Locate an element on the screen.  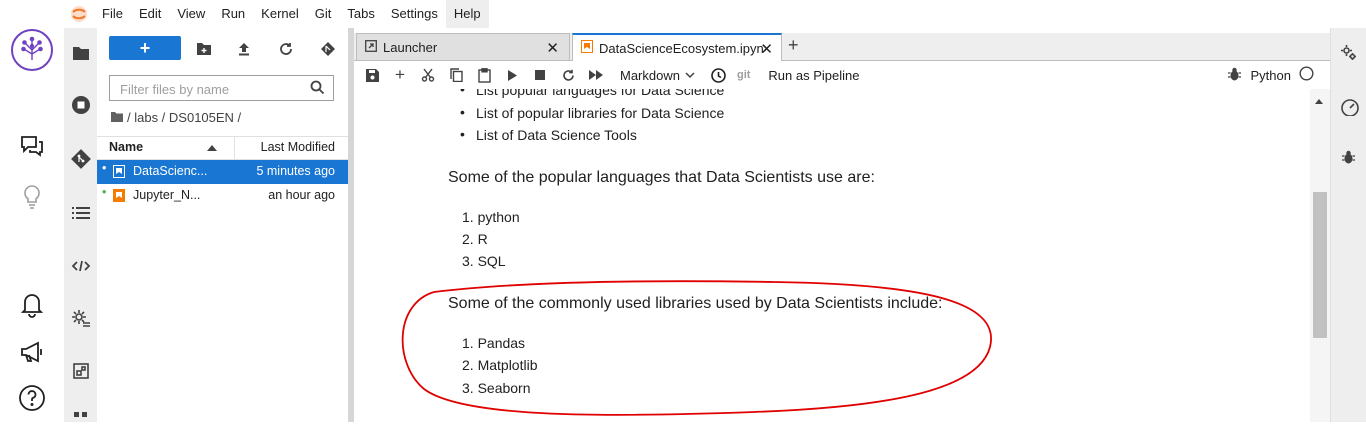
file-modified: 5 minutes ago is located at coordinates (295, 171).